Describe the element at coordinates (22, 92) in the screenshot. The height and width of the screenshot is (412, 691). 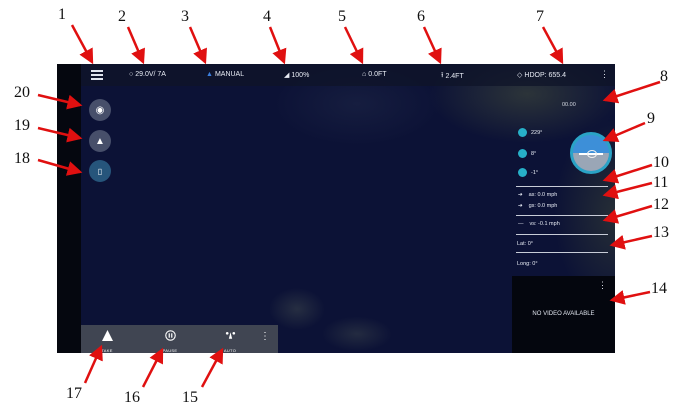
I see `callout-20: 20` at that location.